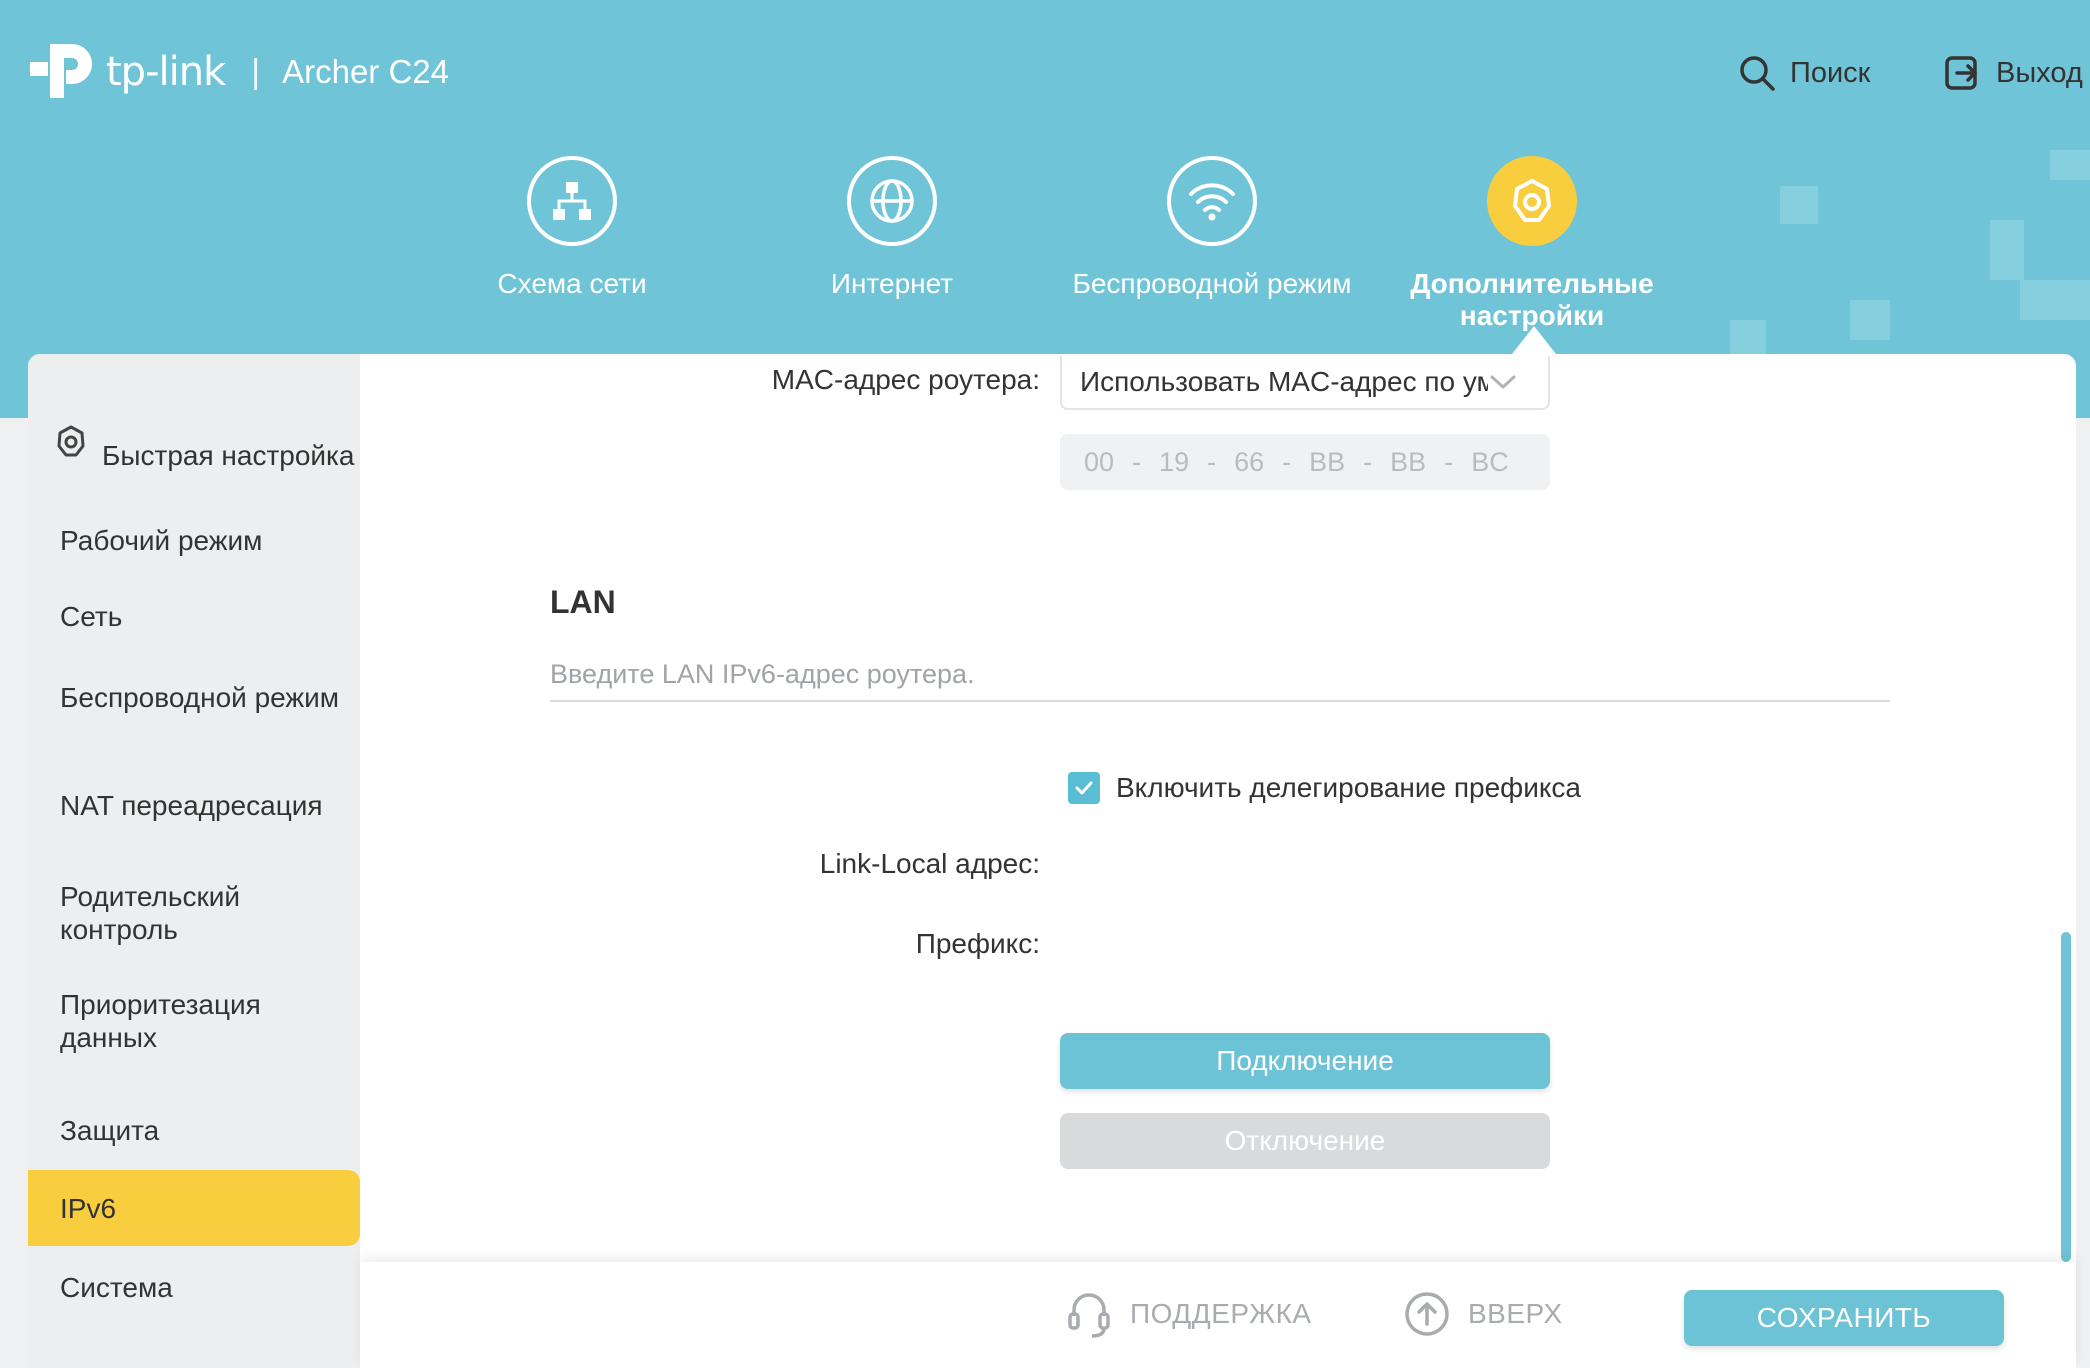 Image resolution: width=2090 pixels, height=1368 pixels. I want to click on logout-button: Выход, so click(2013, 73).